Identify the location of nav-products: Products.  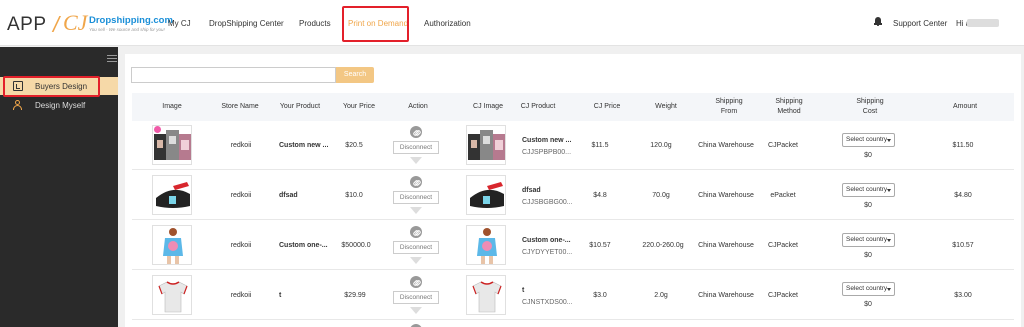
(315, 23).